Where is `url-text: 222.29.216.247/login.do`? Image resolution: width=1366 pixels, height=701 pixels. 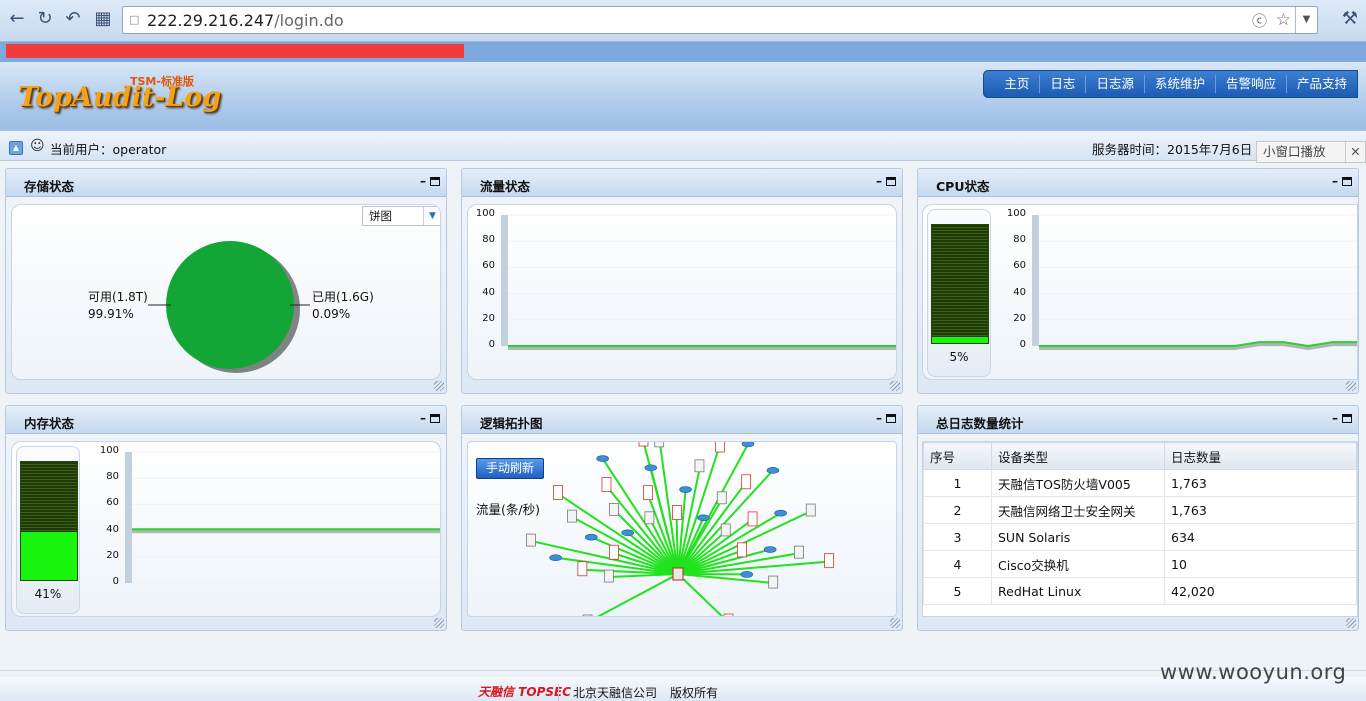 url-text: 222.29.216.247/login.do is located at coordinates (245, 20).